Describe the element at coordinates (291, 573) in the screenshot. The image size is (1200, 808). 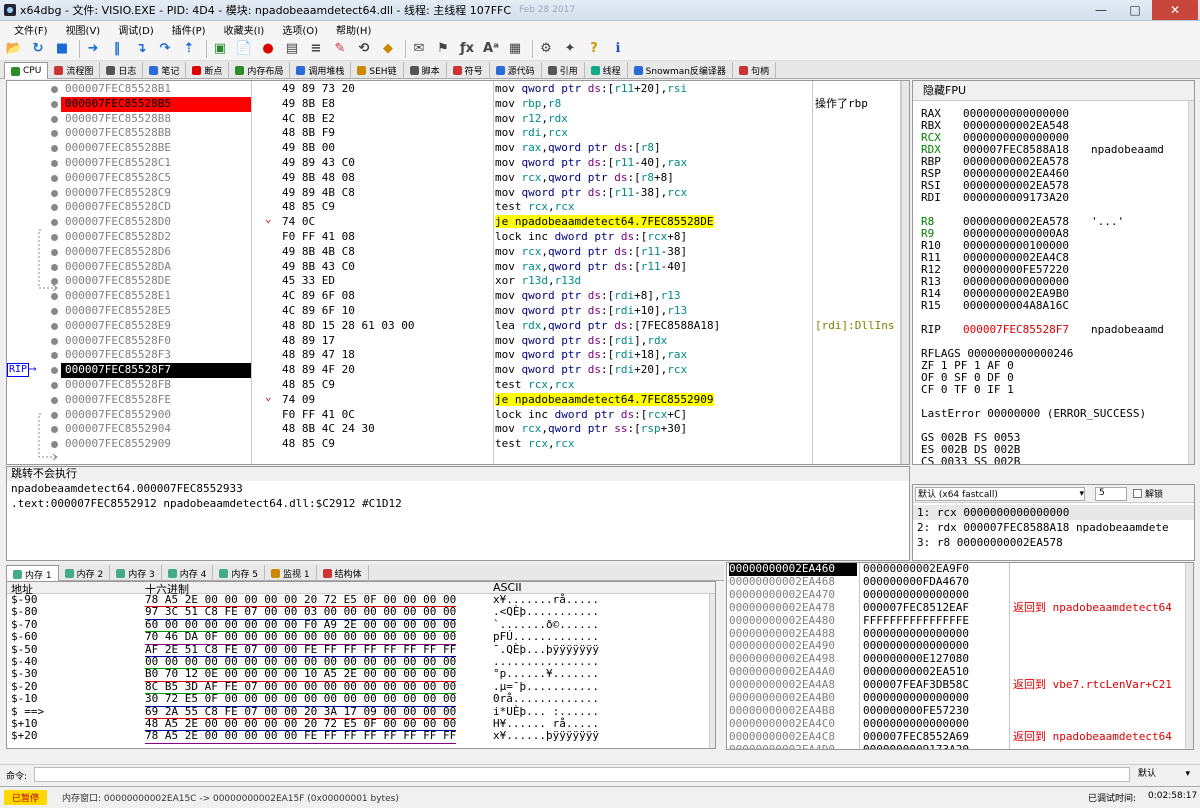
I see `dump-tab-5: 监视 1` at that location.